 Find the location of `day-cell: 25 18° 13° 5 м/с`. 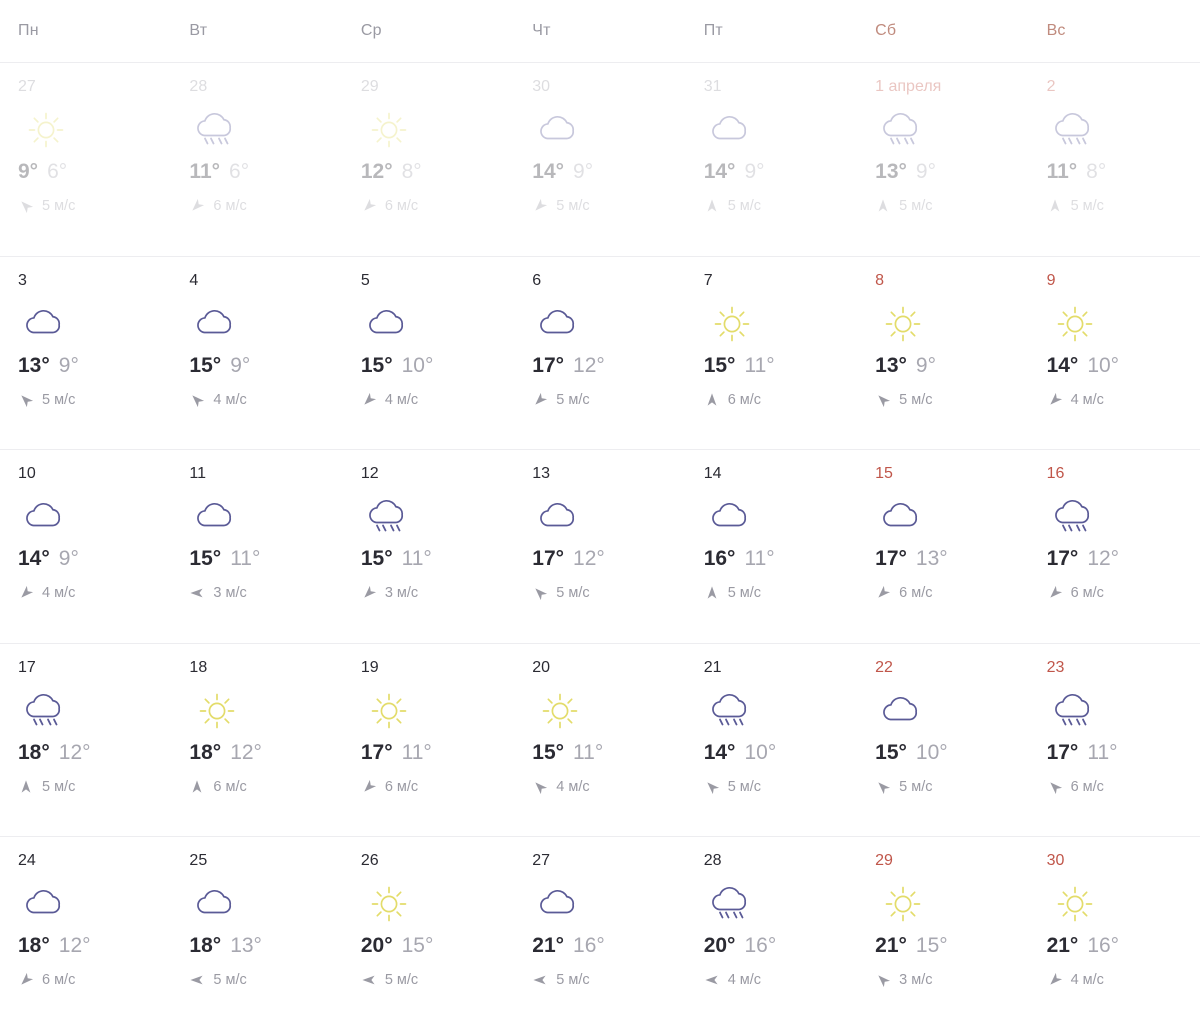

day-cell: 25 18° 13° 5 м/с is located at coordinates (256, 933).